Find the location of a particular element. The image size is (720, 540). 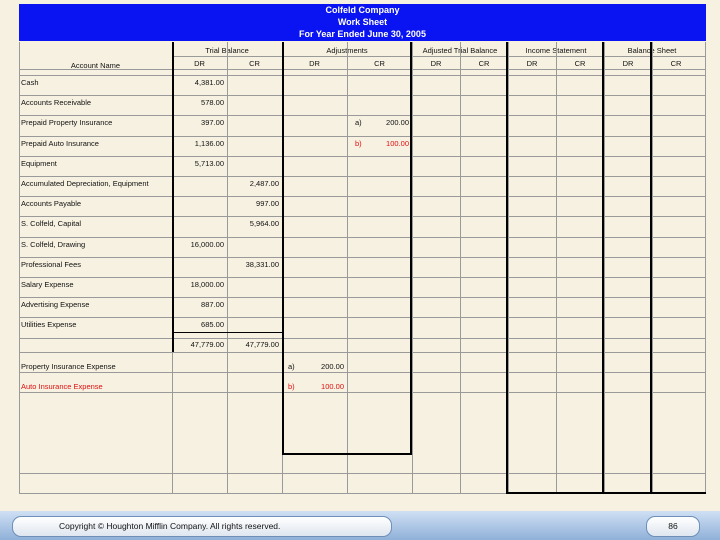

adj-entry-label-1: a) is located at coordinates (291, 366).